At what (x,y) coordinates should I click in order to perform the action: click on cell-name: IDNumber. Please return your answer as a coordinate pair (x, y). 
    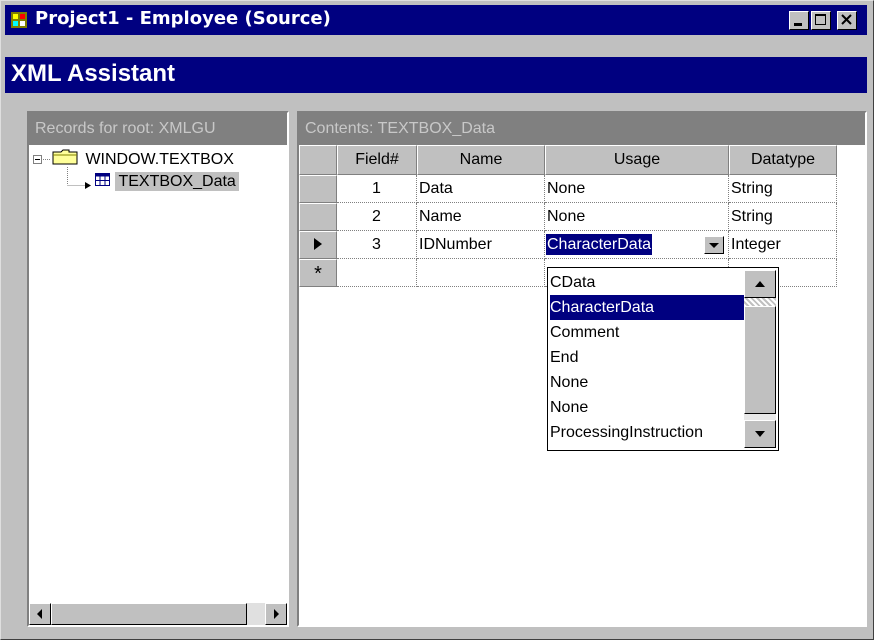
    Looking at the image, I should click on (481, 245).